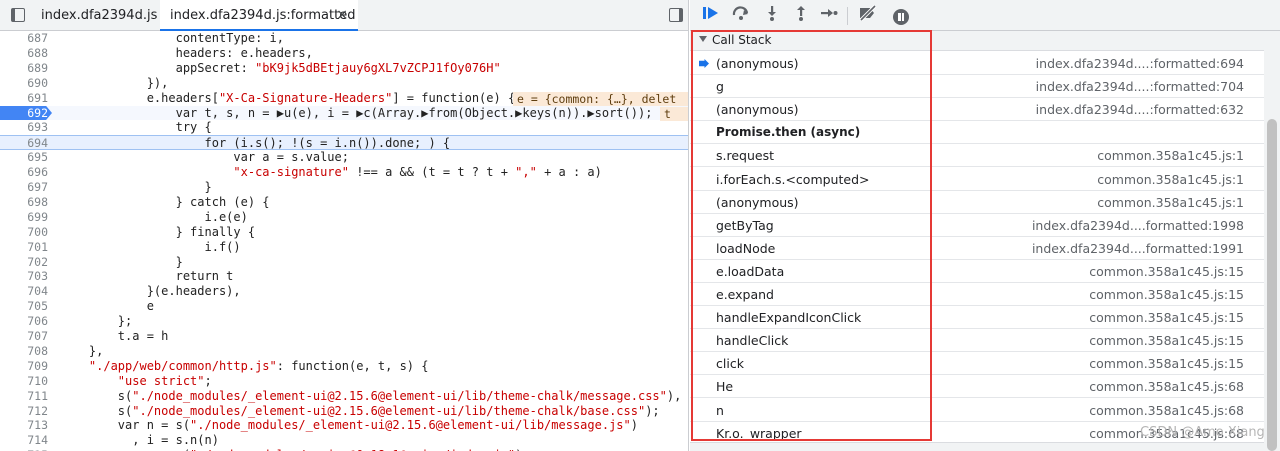  I want to click on code-line: 693 try {, so click(344, 127).